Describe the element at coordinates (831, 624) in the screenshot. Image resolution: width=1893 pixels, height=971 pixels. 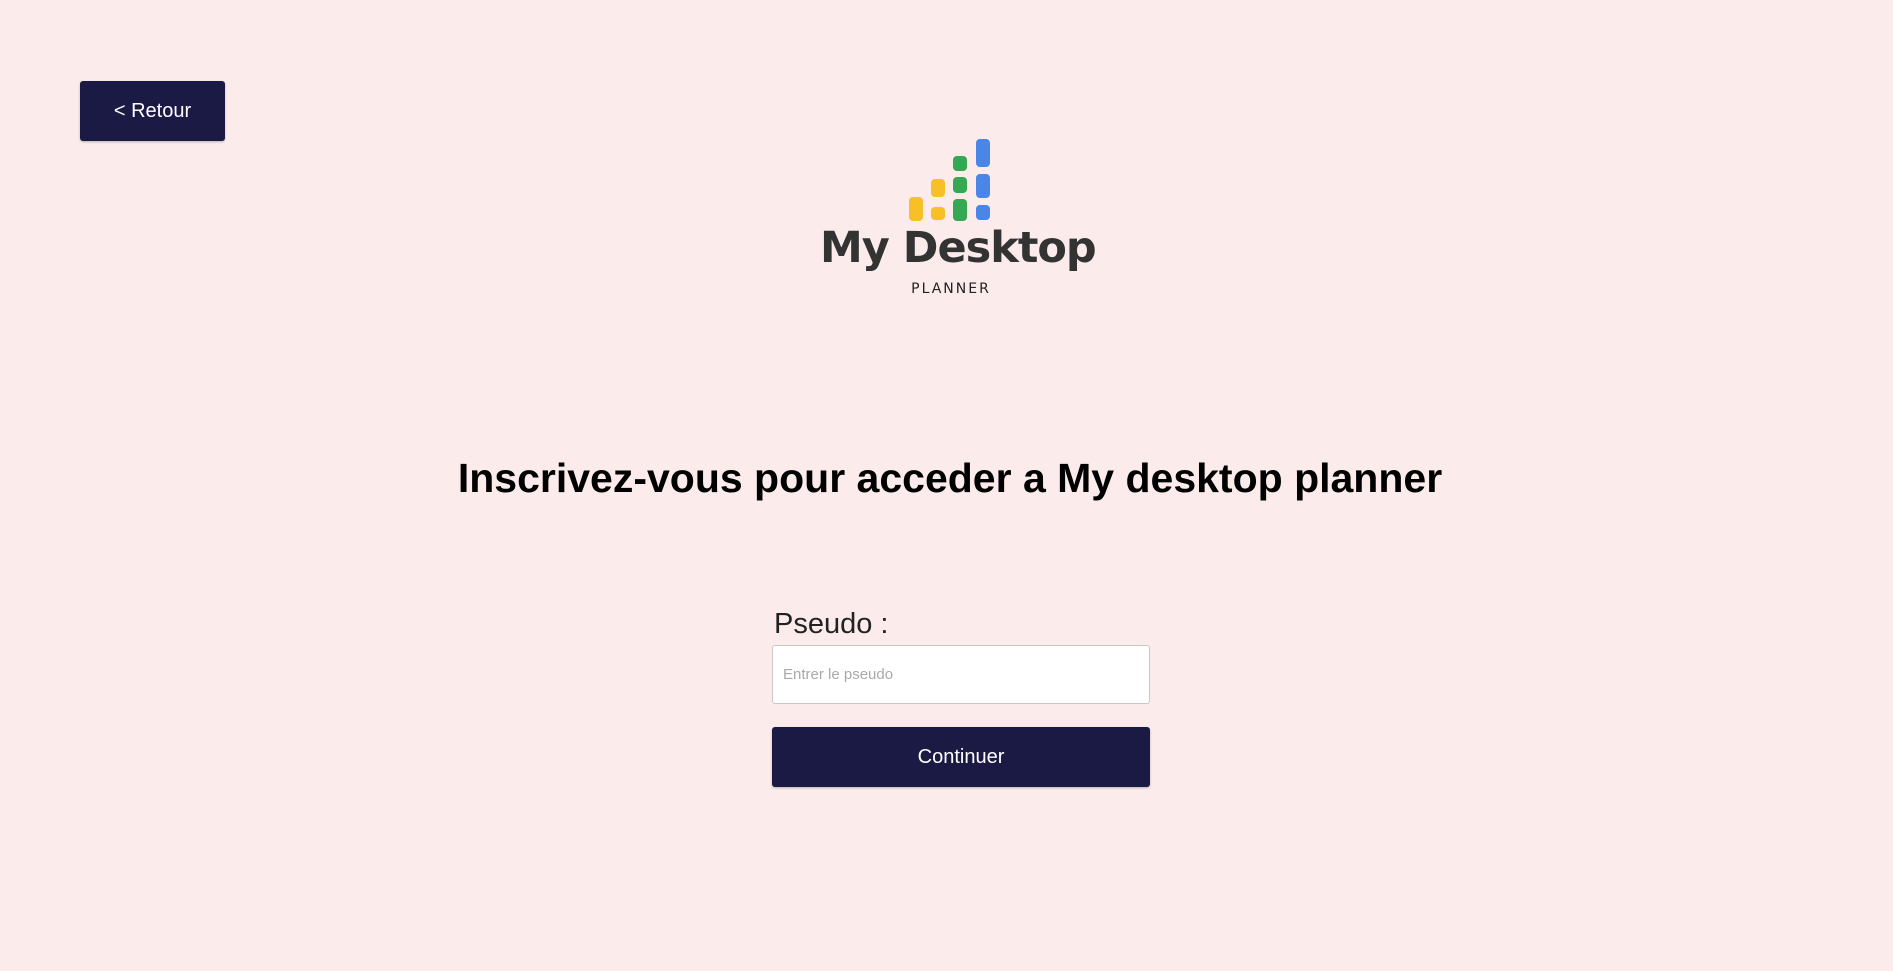
I see `pseudo-label: Pseudo :` at that location.